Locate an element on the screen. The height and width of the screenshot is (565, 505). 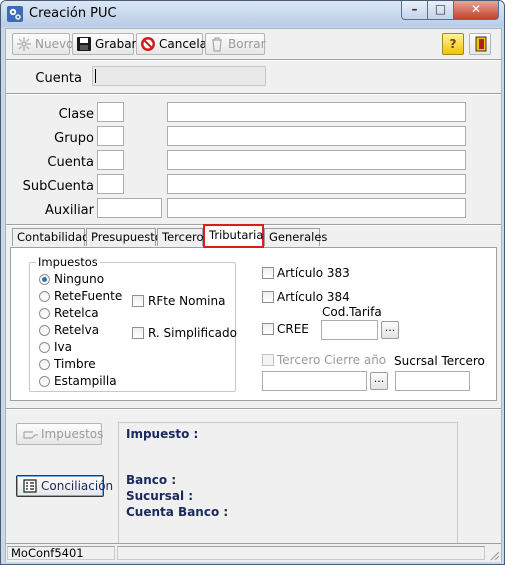
radio-retelva is located at coordinates (44, 330).